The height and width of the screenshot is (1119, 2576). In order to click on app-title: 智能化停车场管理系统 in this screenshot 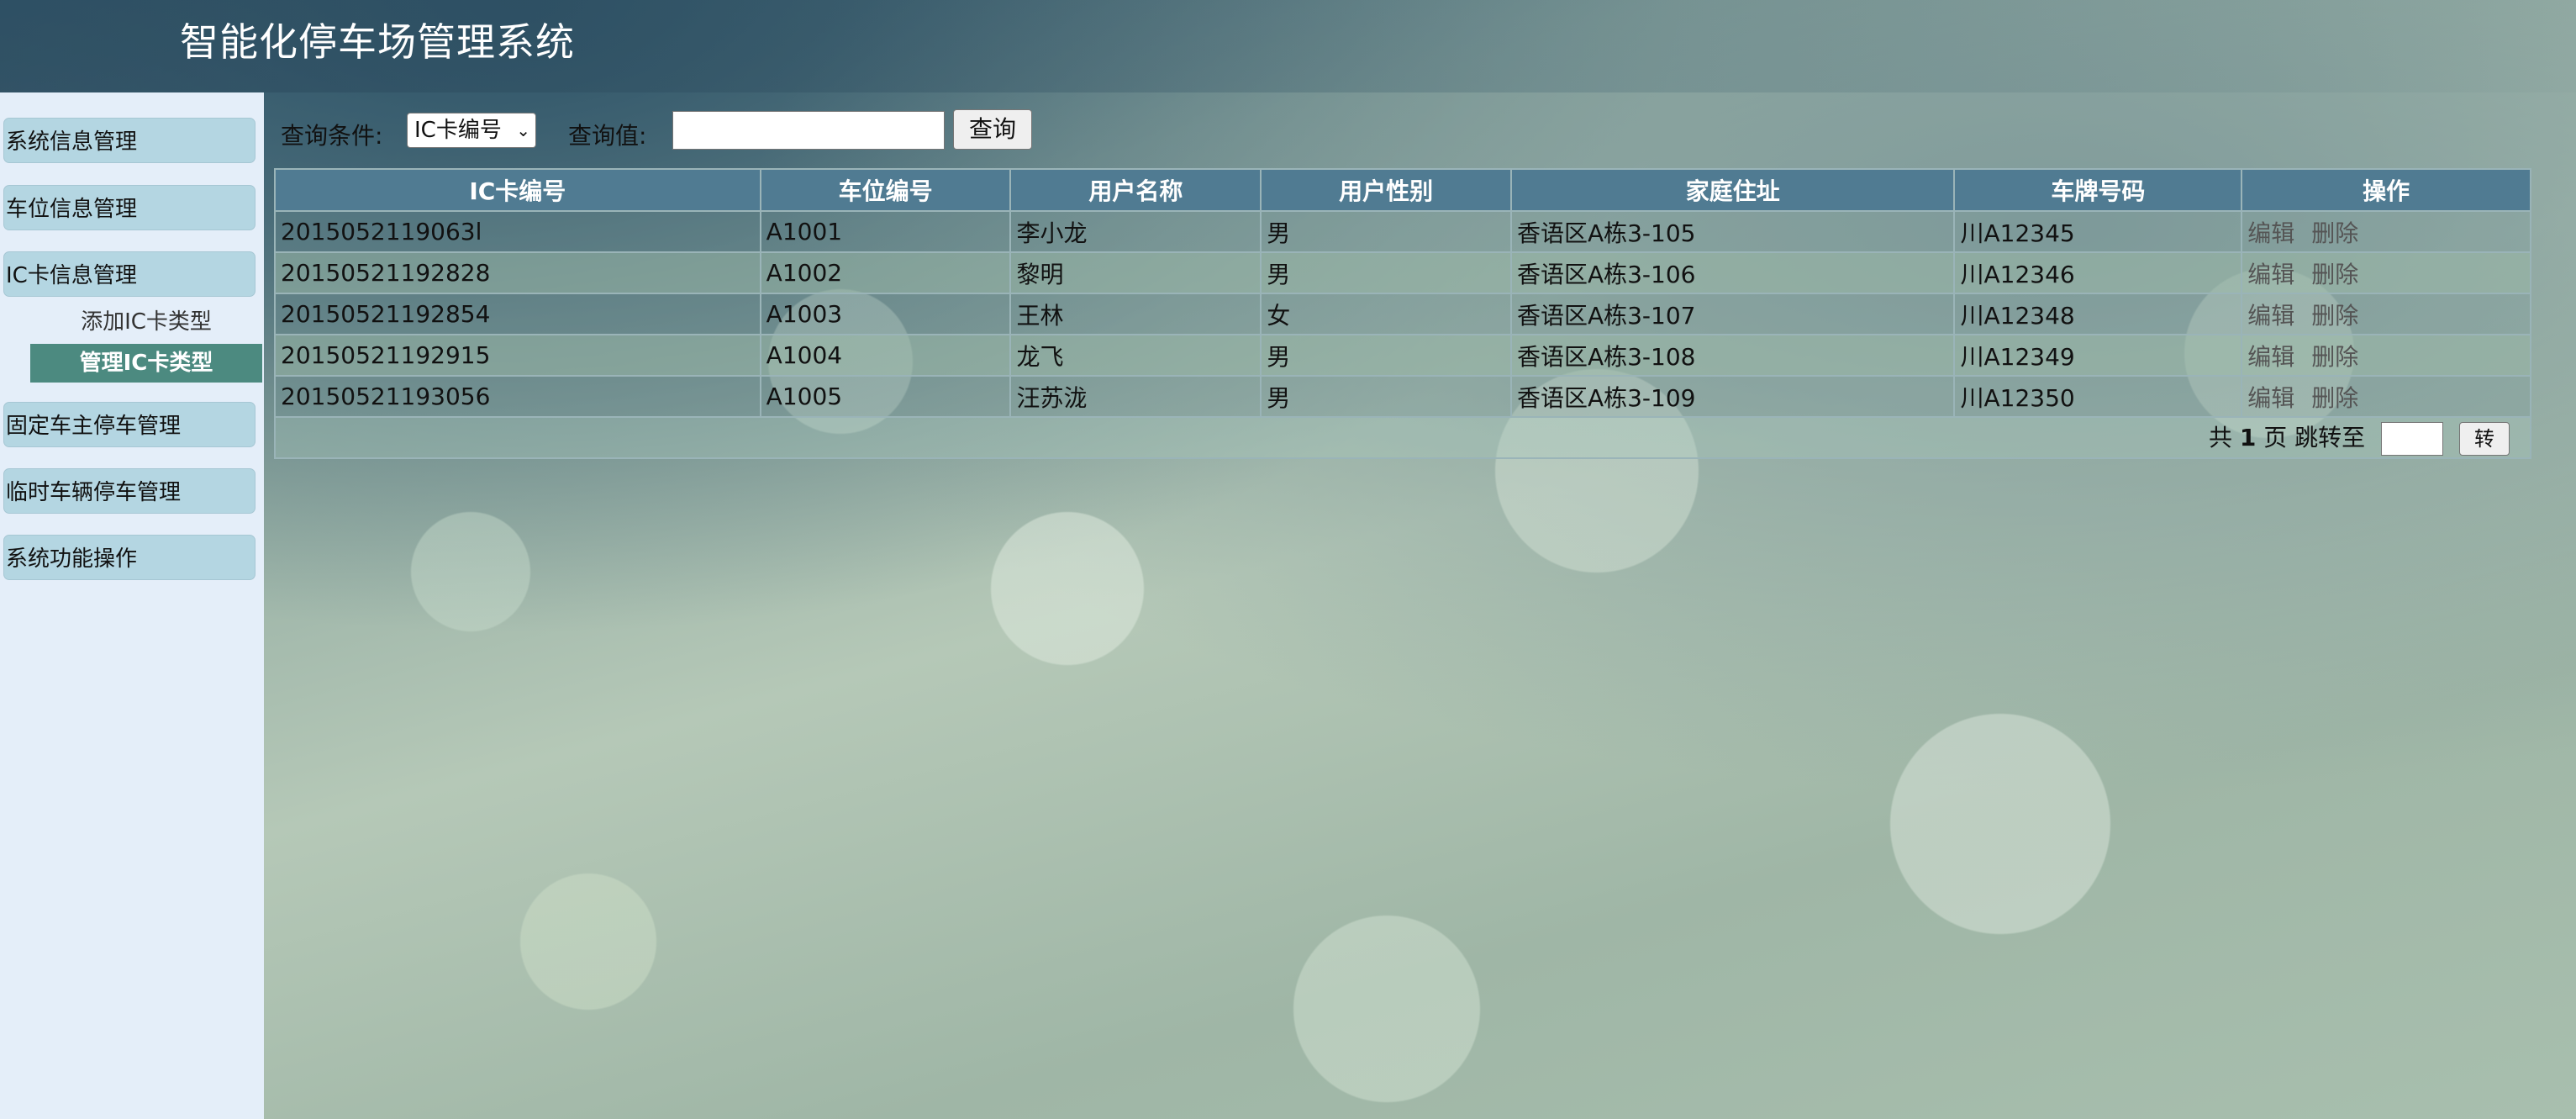, I will do `click(377, 42)`.